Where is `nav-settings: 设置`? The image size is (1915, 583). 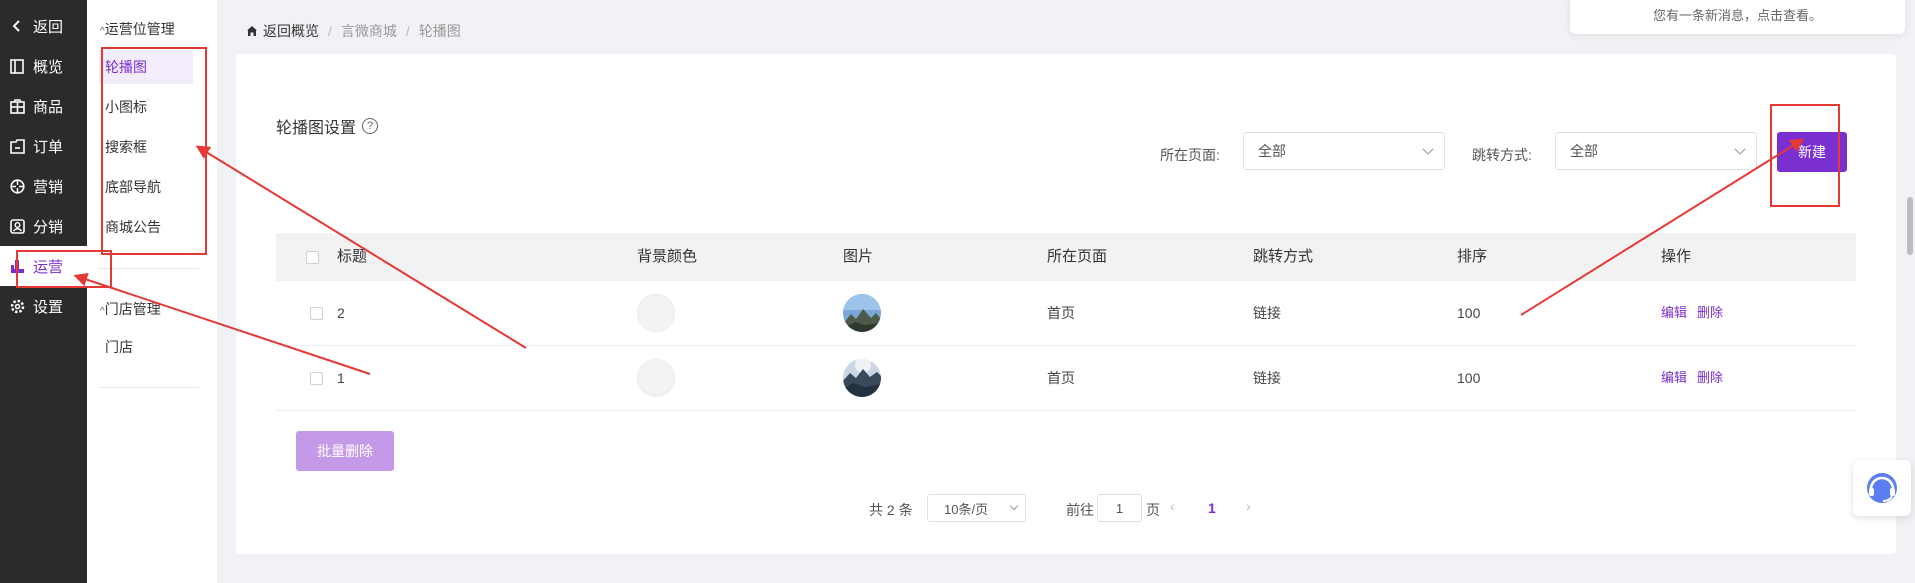 nav-settings: 设置 is located at coordinates (43, 306).